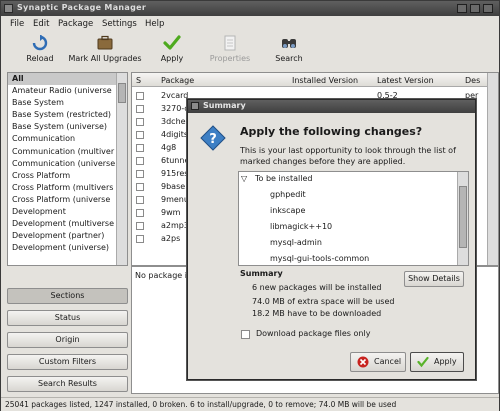 This screenshot has width=500, height=411. What do you see at coordinates (67, 152) in the screenshot?
I see `category-item: Communication (multiver` at bounding box center [67, 152].